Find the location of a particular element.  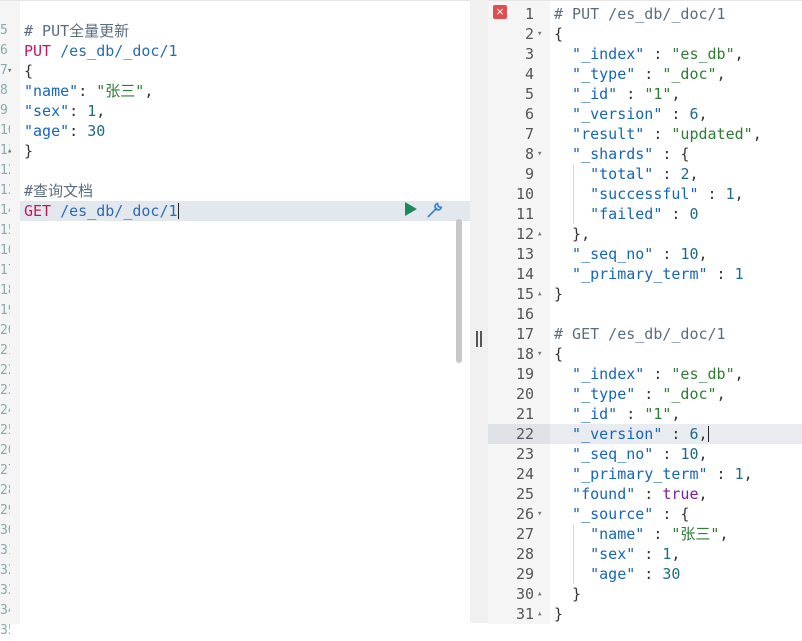

request-line: 31 is located at coordinates (235, 551).